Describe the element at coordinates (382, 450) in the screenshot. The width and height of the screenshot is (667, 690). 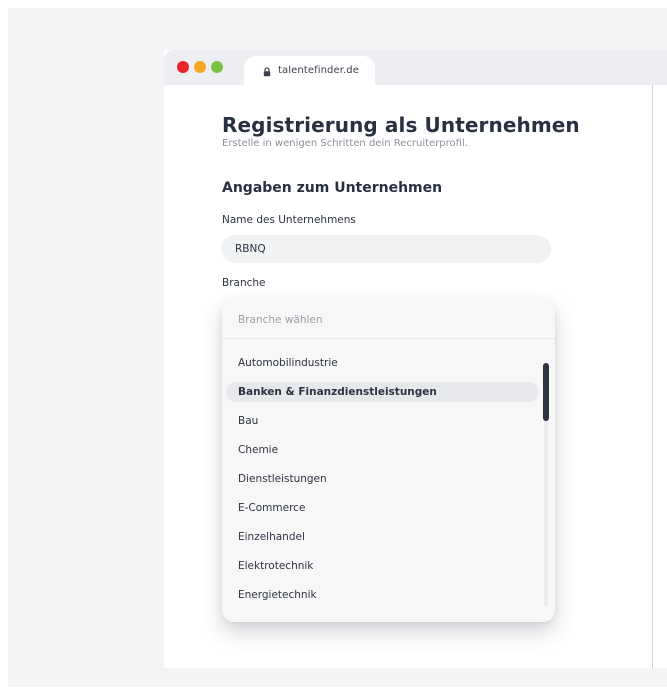
I see `dropdown-option: Chemie` at that location.